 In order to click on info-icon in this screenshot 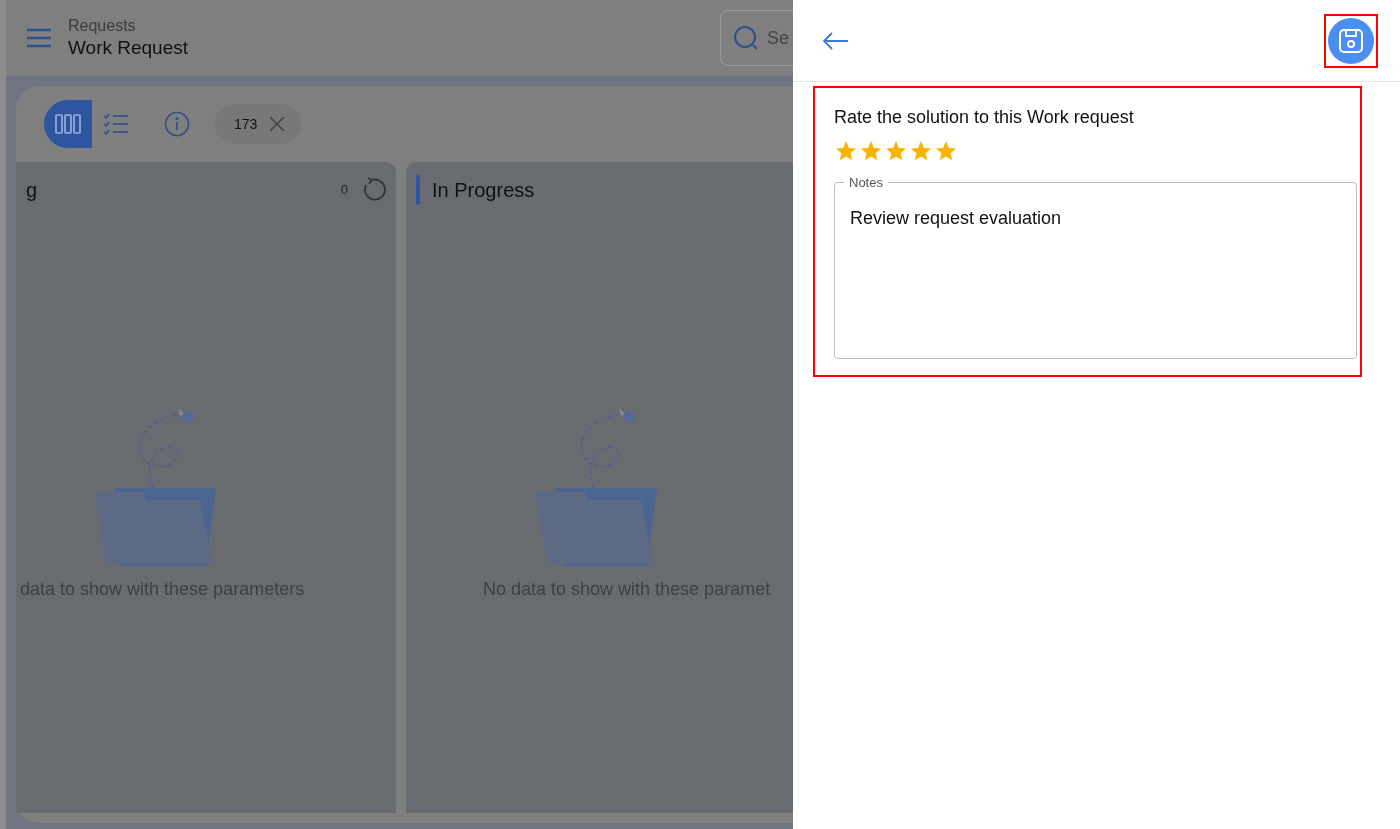, I will do `click(177, 124)`.